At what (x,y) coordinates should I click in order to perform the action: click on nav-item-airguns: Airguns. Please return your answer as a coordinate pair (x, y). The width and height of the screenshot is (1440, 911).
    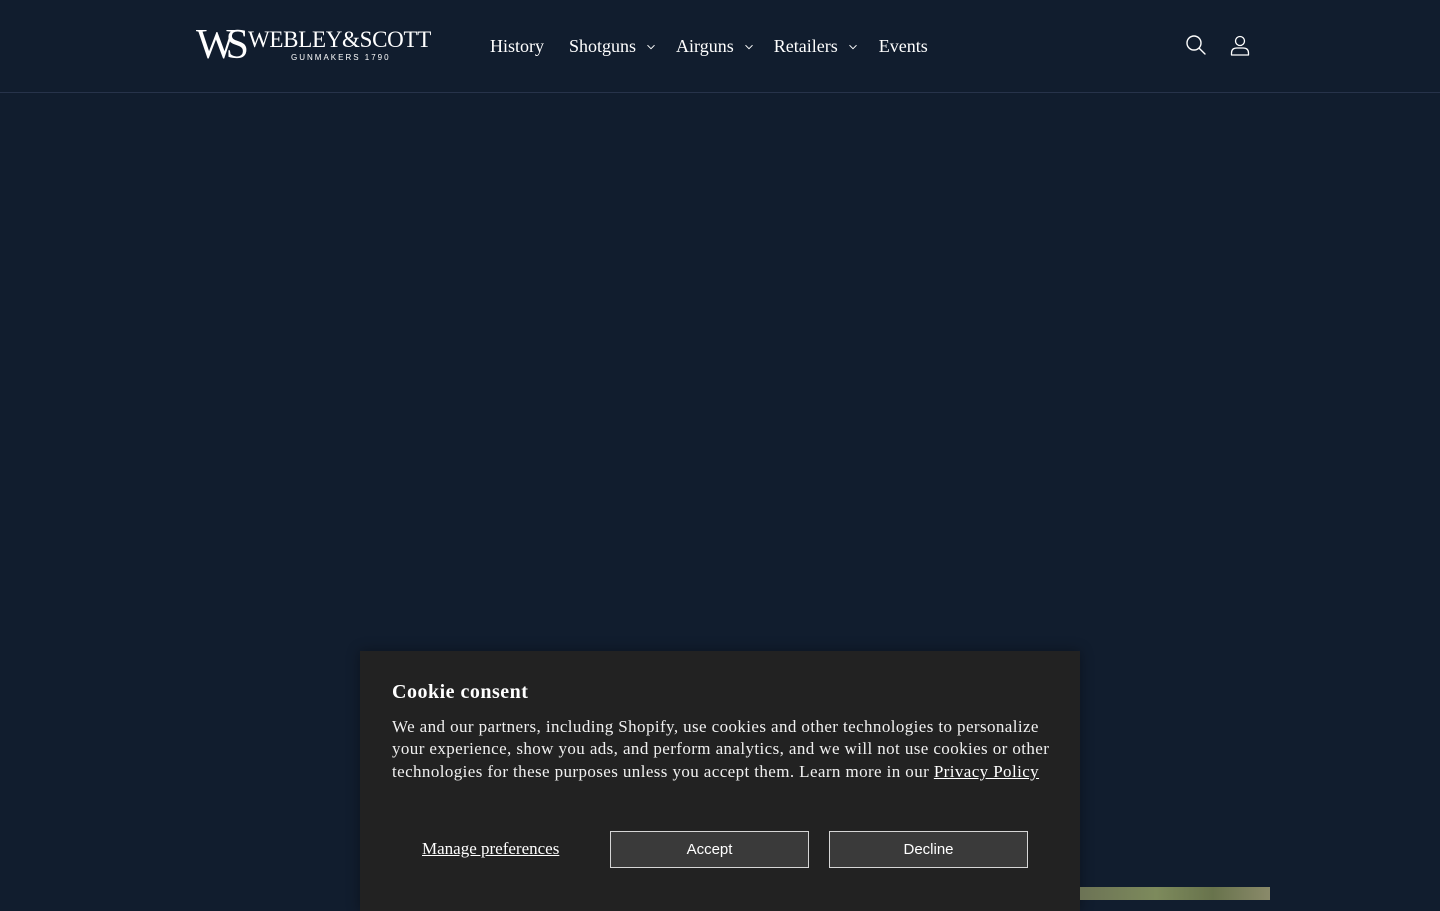
    Looking at the image, I should click on (715, 46).